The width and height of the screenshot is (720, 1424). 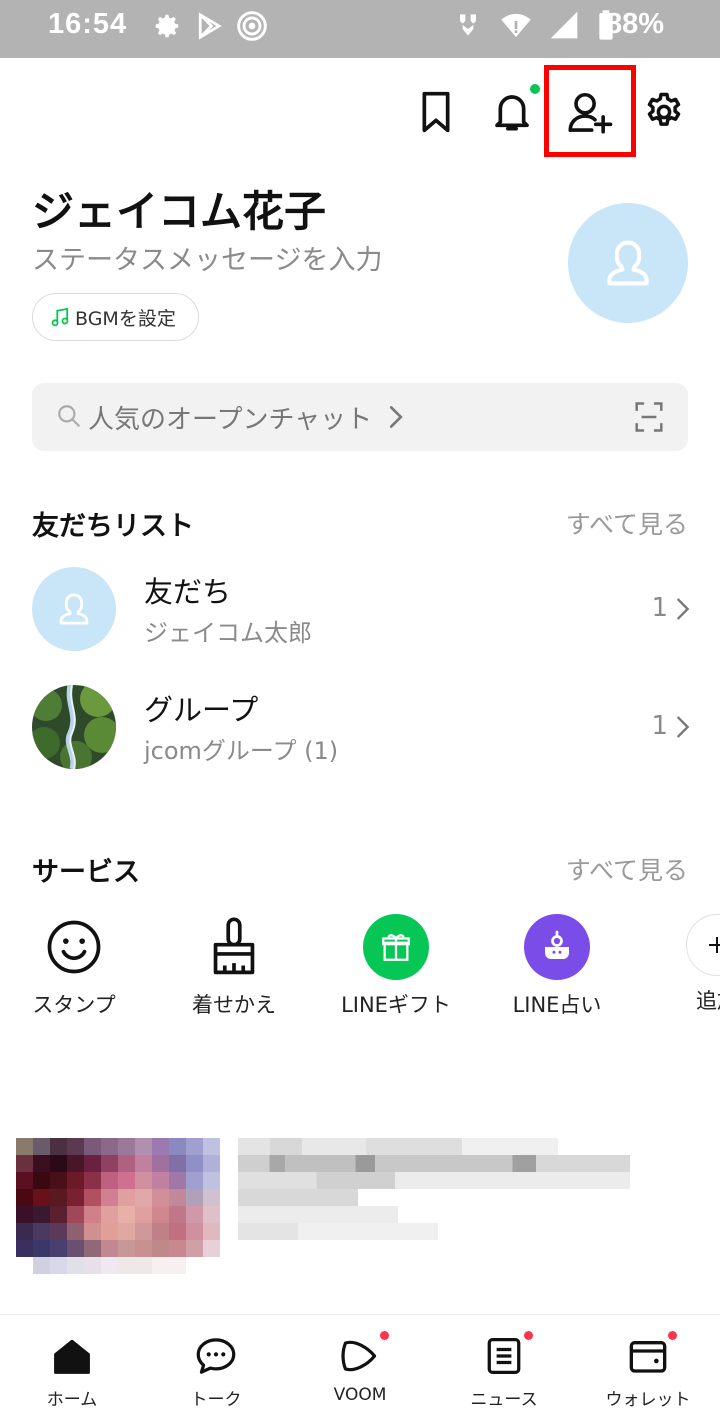 What do you see at coordinates (648, 1356) in the screenshot?
I see `wallet-icon` at bounding box center [648, 1356].